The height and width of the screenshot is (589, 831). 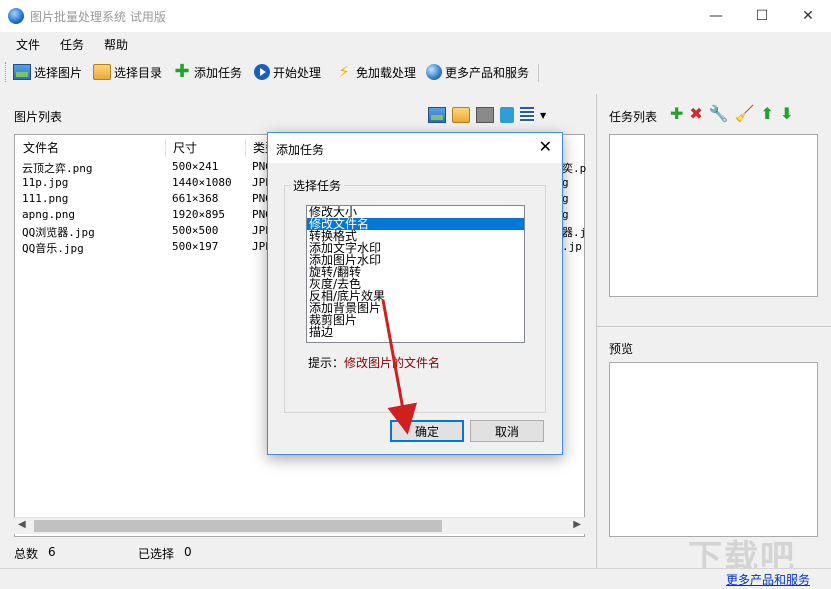 What do you see at coordinates (633, 116) in the screenshot?
I see `task-list-title: 任务列表` at bounding box center [633, 116].